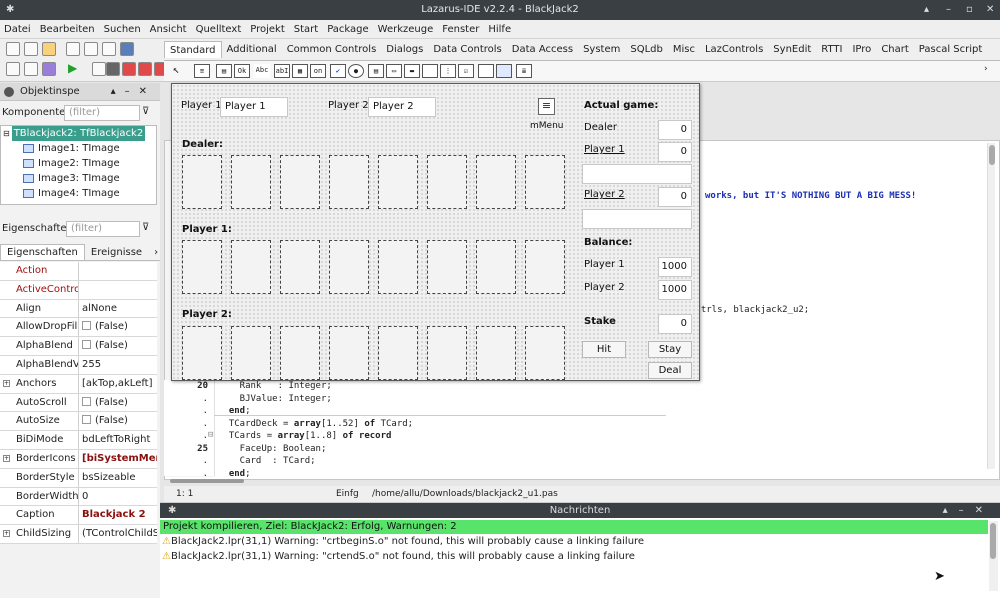  Describe the element at coordinates (430, 71) in the screenshot. I see `tgroupbox-icon` at that location.